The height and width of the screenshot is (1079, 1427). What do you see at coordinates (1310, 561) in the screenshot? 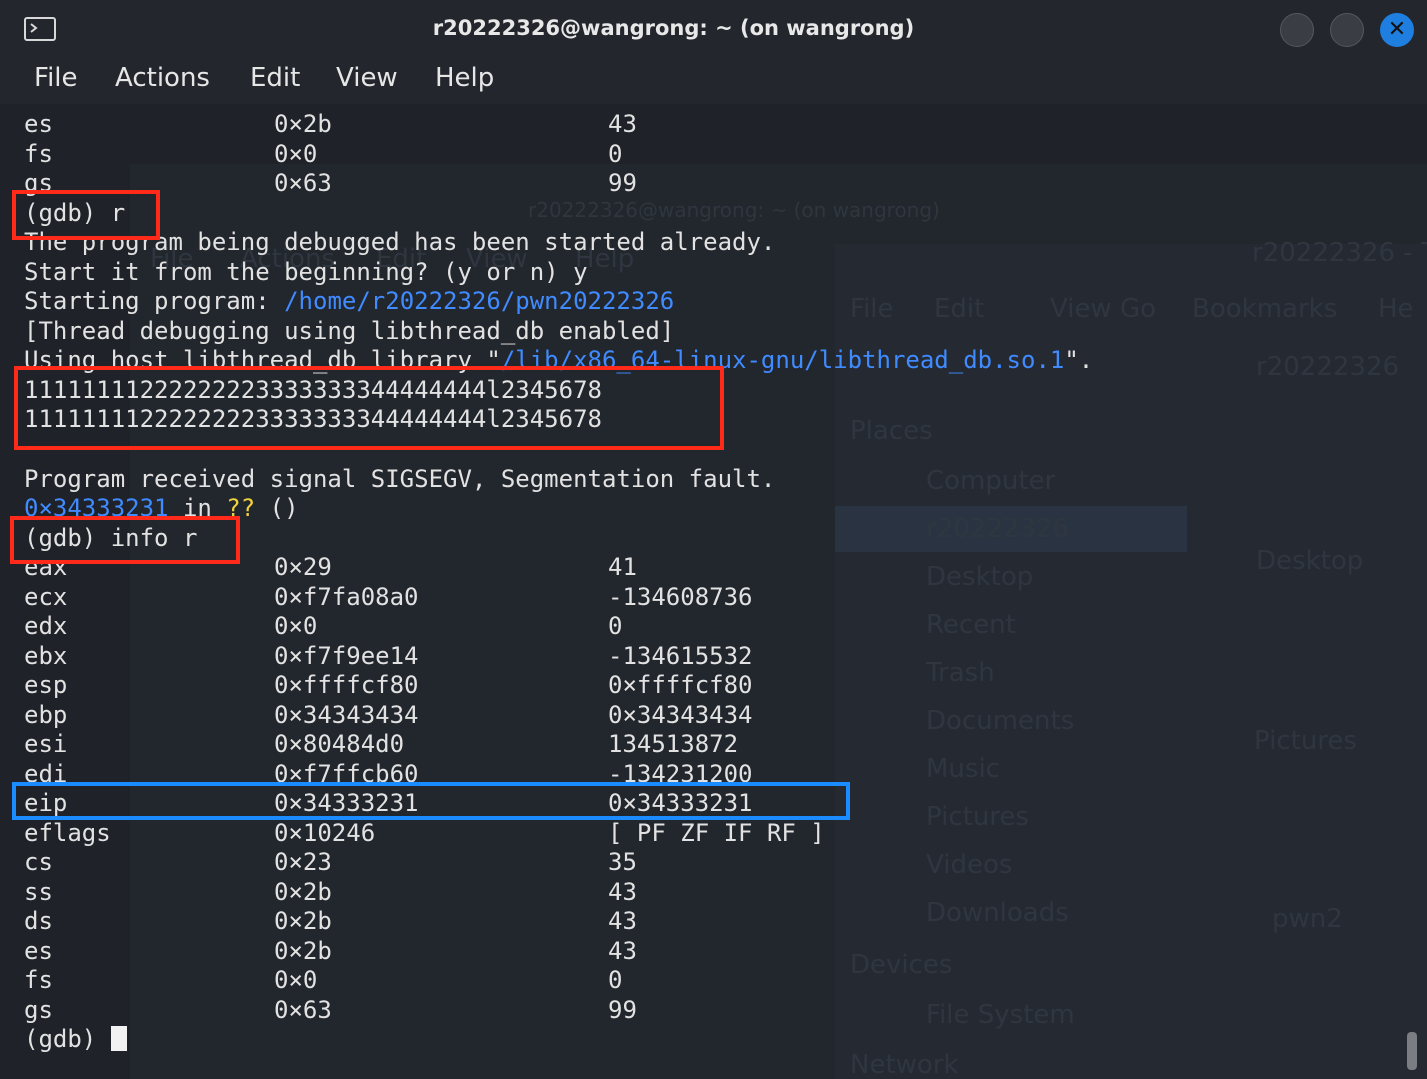
I see `background-icon-desktop: Desktop` at bounding box center [1310, 561].